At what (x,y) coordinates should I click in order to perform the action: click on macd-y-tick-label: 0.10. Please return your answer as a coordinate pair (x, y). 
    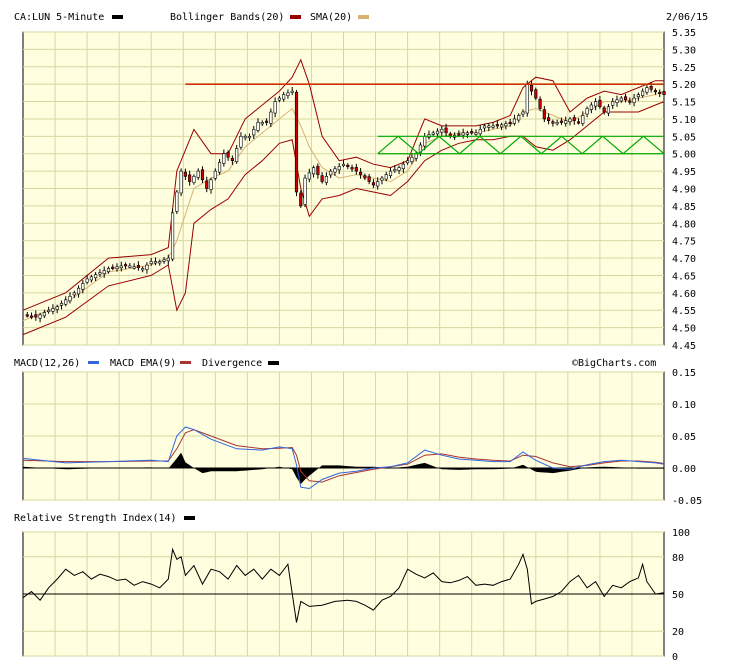
    Looking at the image, I should click on (684, 405).